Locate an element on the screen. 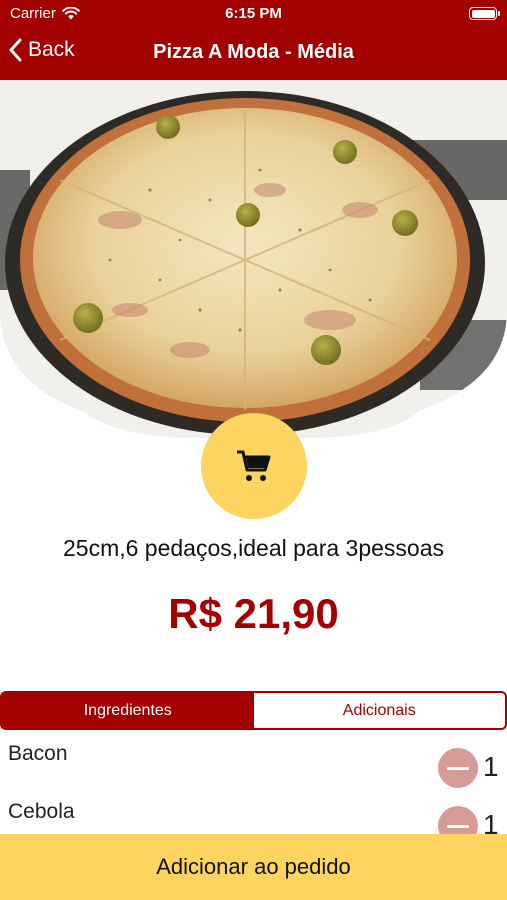 The image size is (507, 900). tab-adicionais: Adicionais is located at coordinates (379, 710).